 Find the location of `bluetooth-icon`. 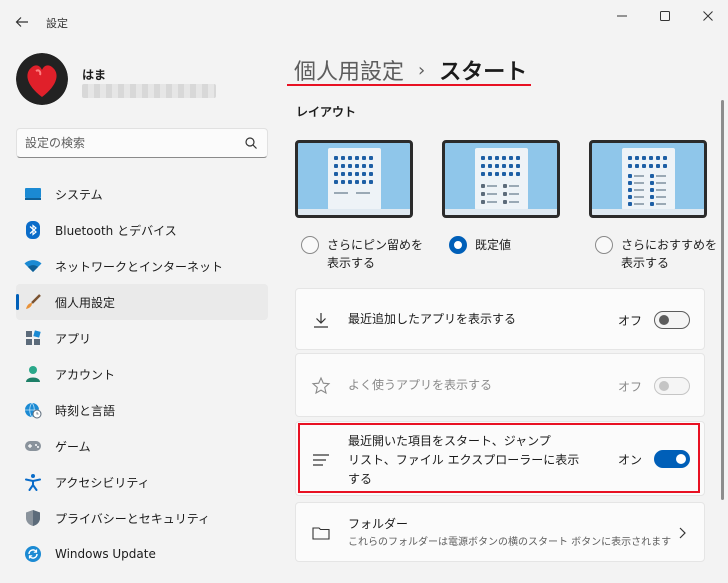

bluetooth-icon is located at coordinates (33, 230).